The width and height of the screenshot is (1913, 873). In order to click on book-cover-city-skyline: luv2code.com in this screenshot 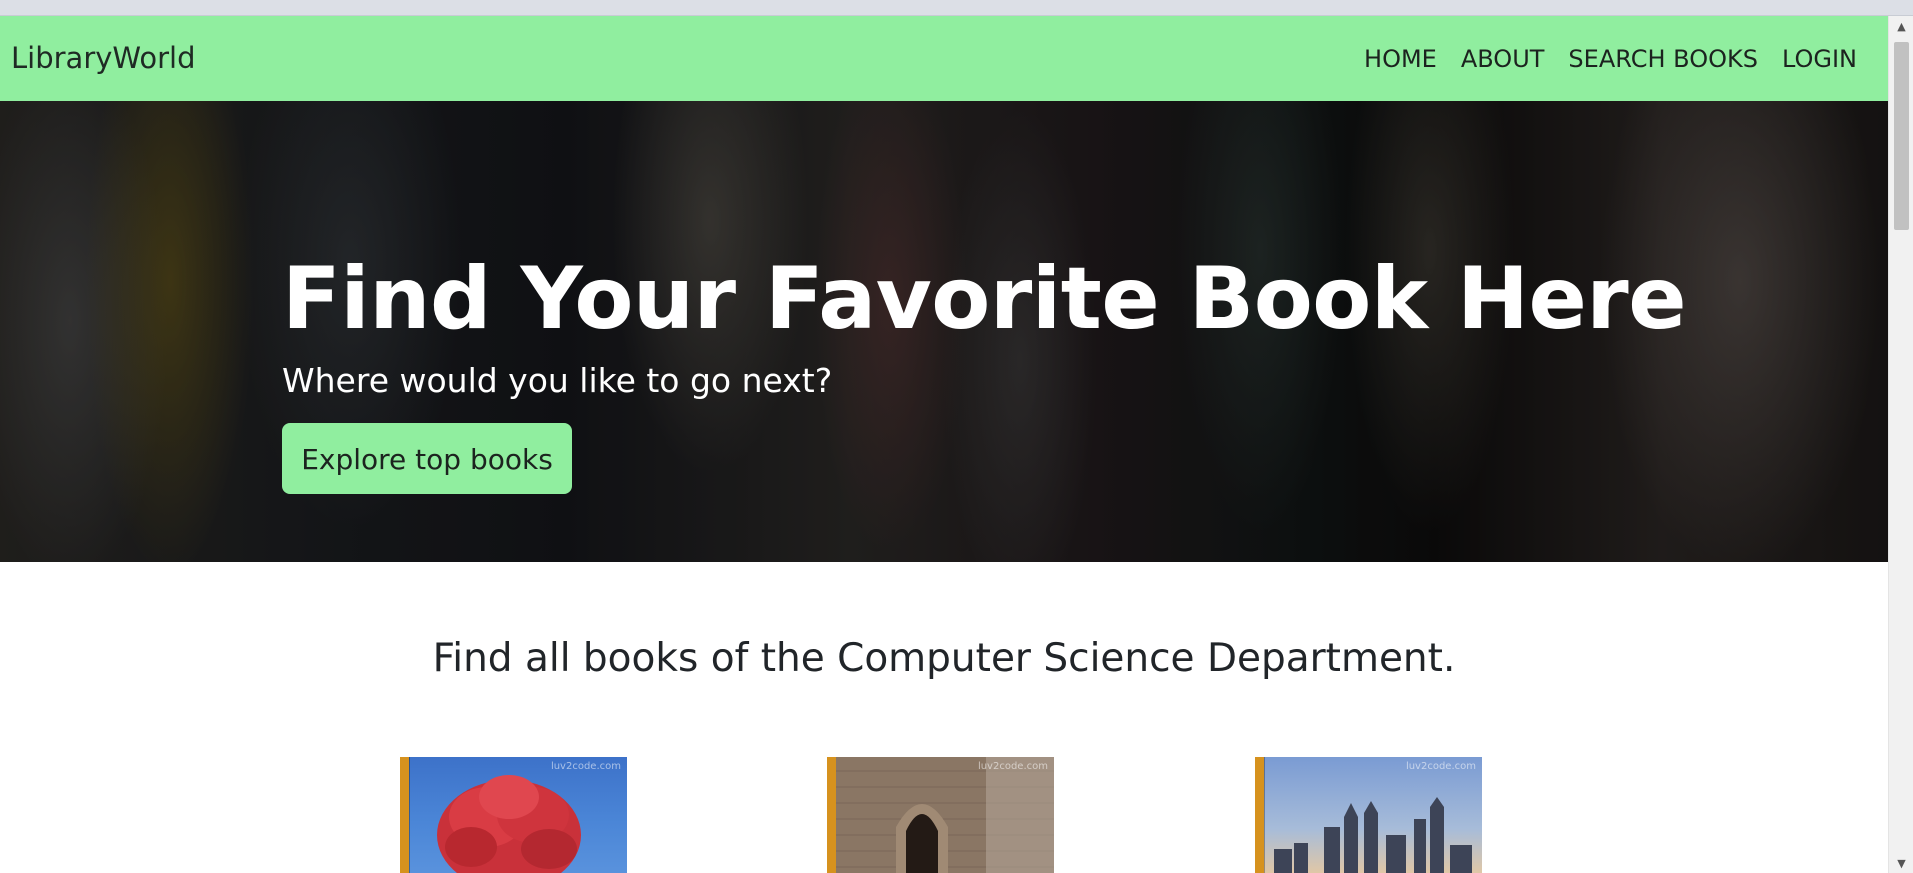, I will do `click(1368, 815)`.